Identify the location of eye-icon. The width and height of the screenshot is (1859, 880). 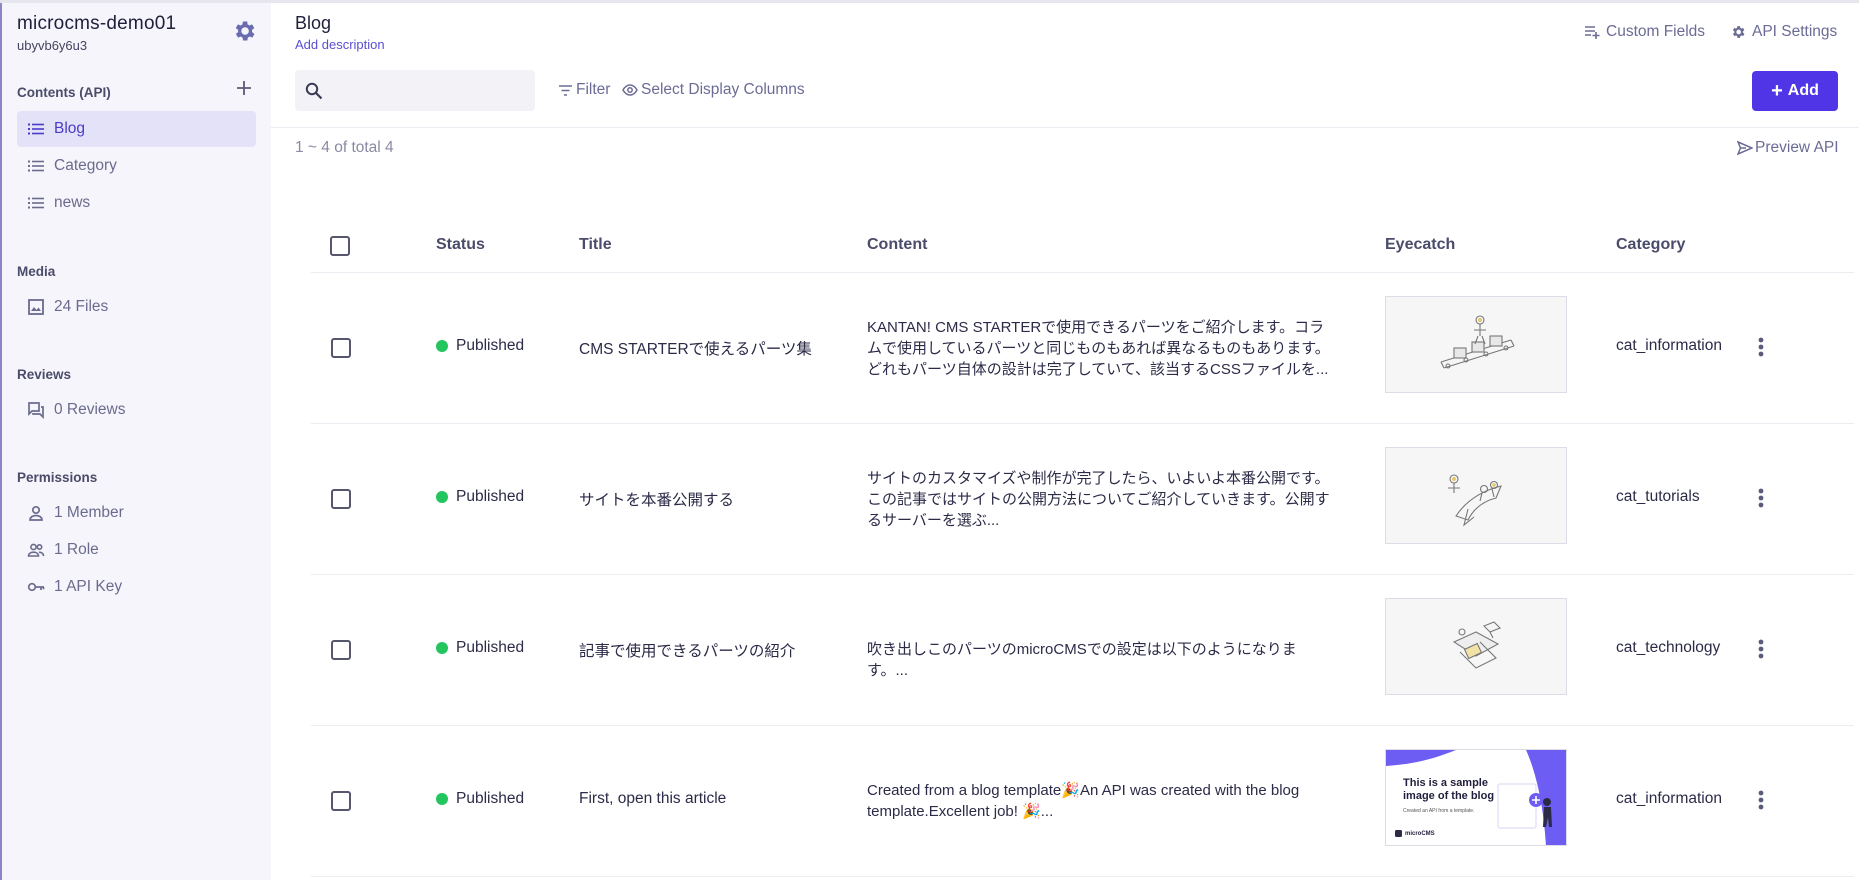
(630, 90).